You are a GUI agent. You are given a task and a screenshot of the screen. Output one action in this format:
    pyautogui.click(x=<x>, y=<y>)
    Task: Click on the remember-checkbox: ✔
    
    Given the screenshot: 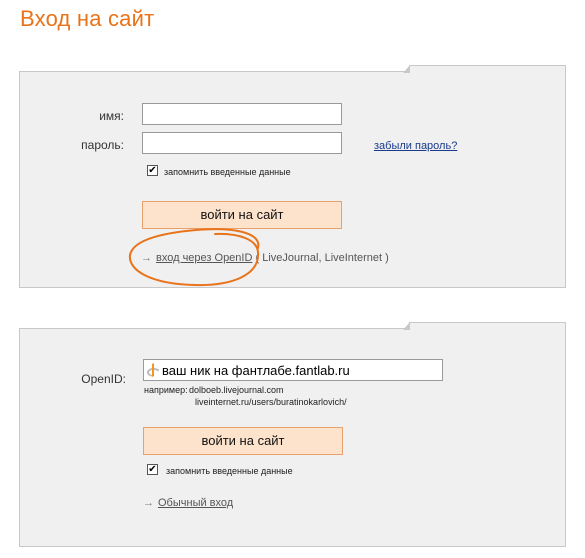 What is the action you would take?
    pyautogui.click(x=152, y=170)
    